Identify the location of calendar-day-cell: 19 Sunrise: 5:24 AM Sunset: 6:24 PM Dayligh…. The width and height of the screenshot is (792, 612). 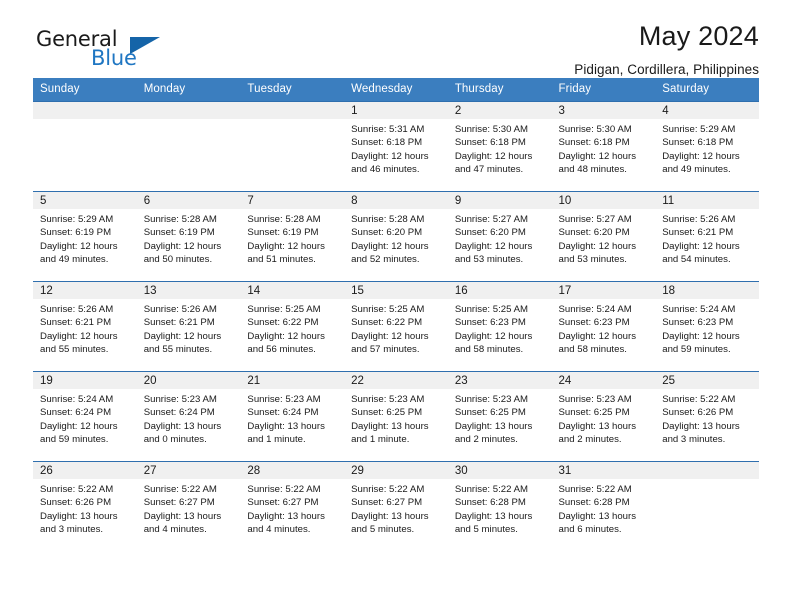
(85, 416).